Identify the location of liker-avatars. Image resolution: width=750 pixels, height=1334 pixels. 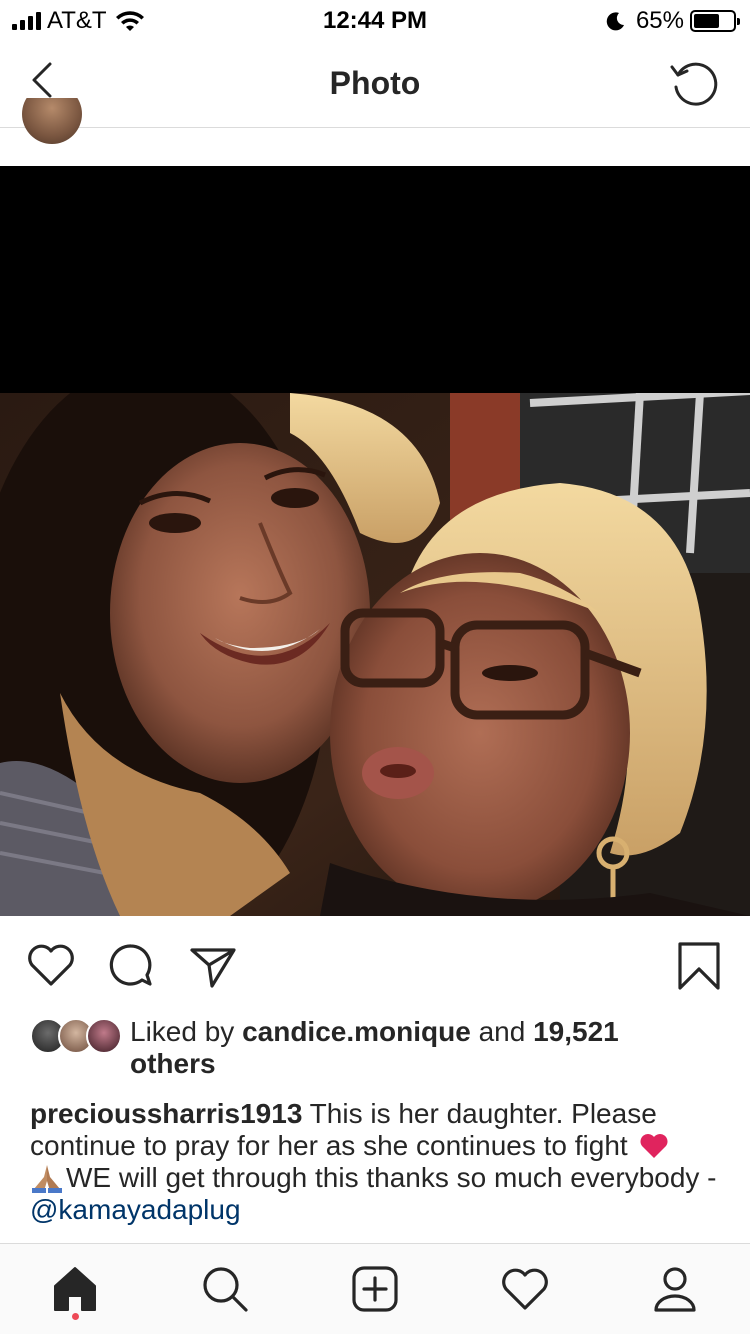
(76, 1038).